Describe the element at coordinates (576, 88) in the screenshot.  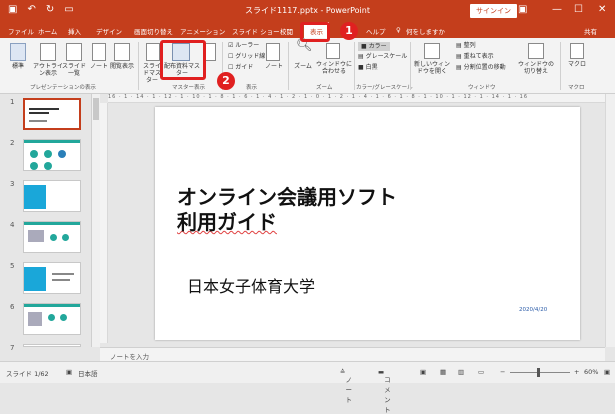
I see `macro-group-label: マクロ` at that location.